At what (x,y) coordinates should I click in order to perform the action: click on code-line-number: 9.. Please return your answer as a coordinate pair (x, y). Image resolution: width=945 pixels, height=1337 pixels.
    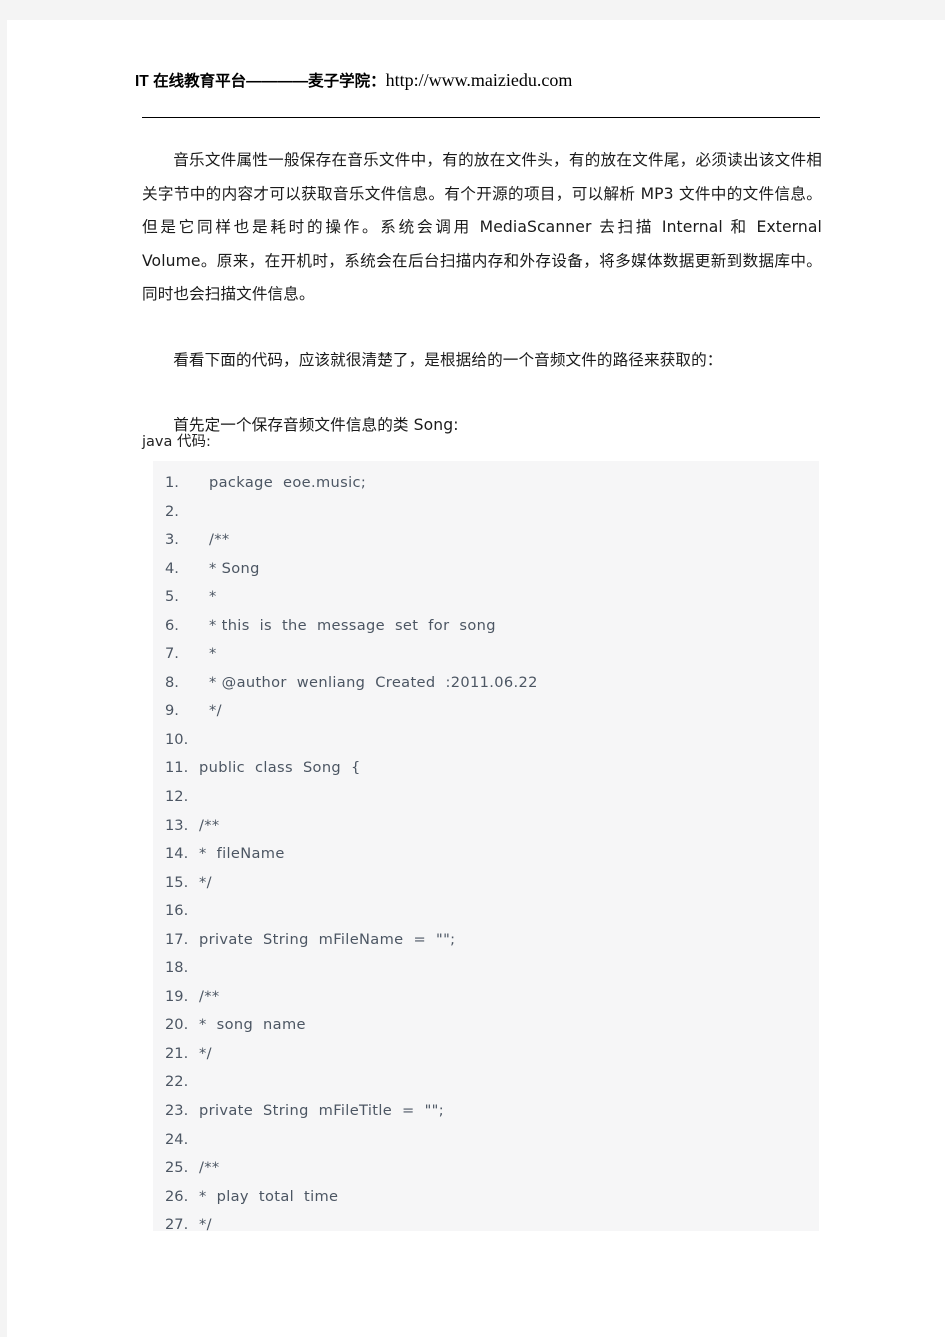
    Looking at the image, I should click on (172, 711).